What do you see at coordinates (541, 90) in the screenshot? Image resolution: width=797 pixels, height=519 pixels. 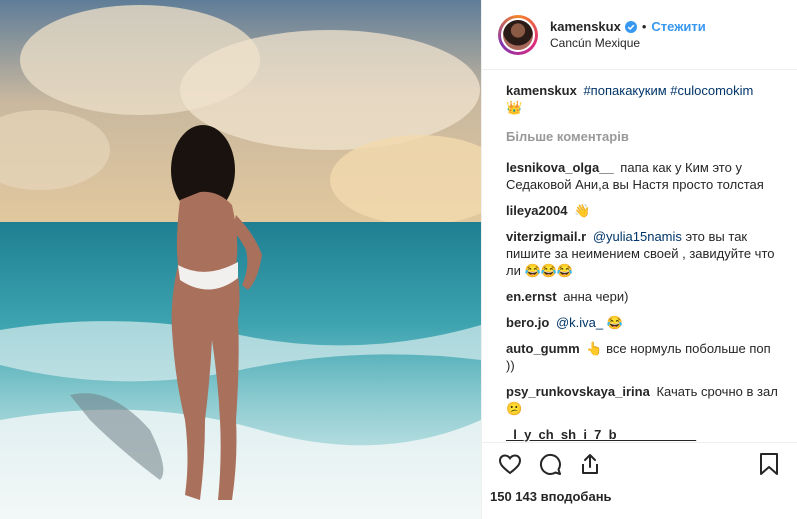 I see `caption-username: kamenskux` at bounding box center [541, 90].